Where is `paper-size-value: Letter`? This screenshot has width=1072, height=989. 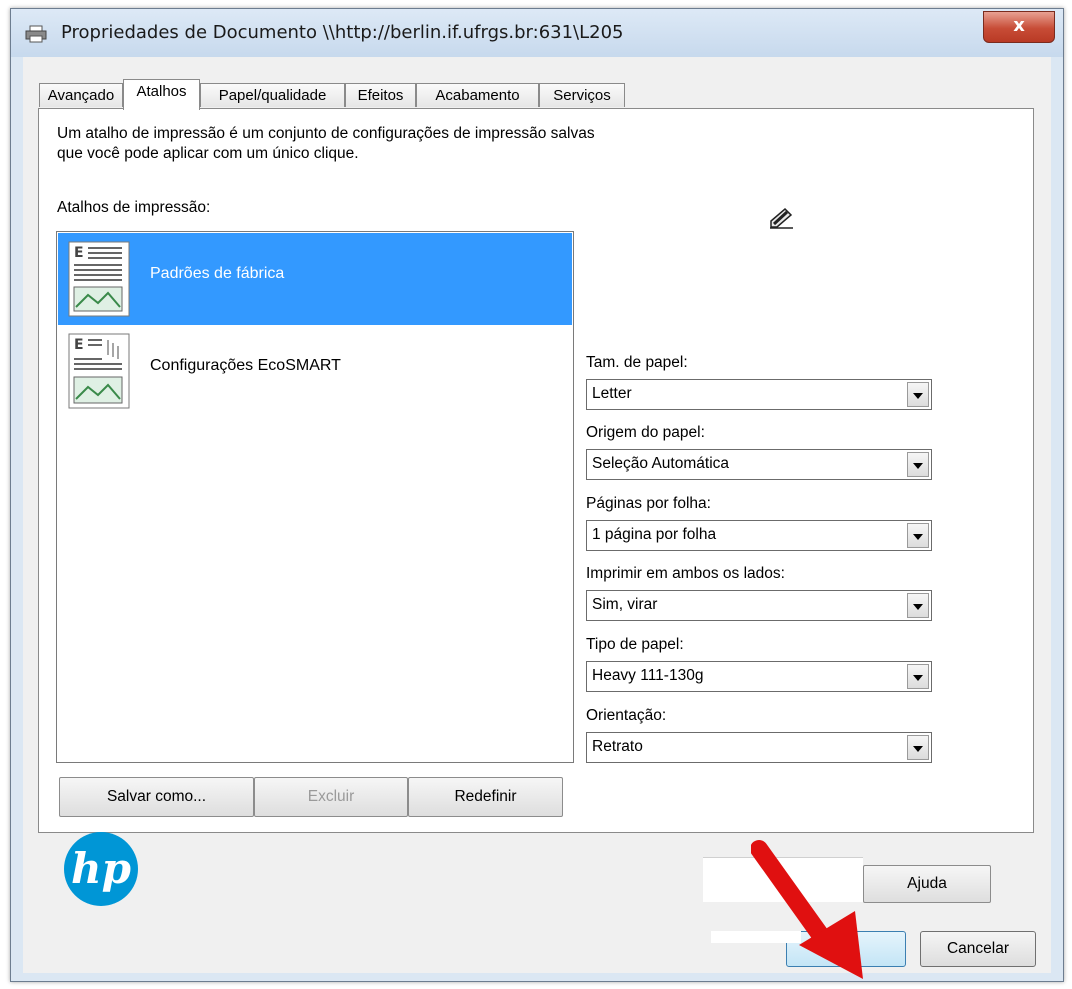
paper-size-value: Letter is located at coordinates (612, 393).